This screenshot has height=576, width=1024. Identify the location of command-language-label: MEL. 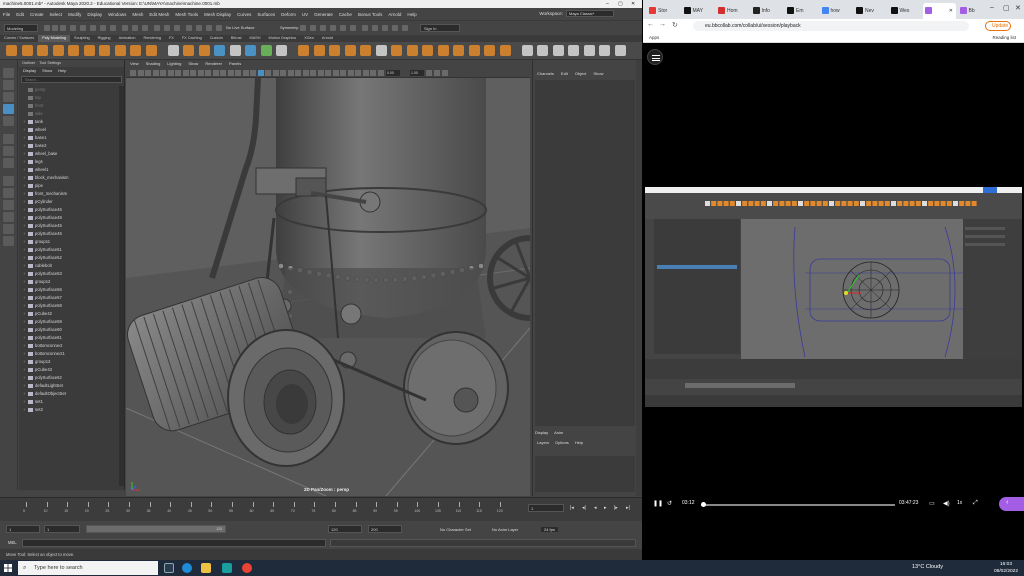
(12, 542).